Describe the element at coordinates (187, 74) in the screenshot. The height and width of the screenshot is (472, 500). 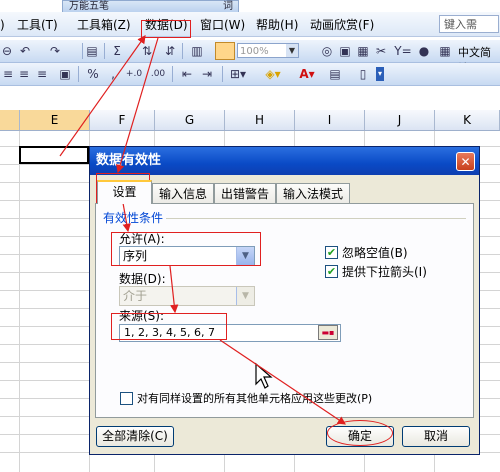
I see `decrease-indent-icon: ⇤` at that location.